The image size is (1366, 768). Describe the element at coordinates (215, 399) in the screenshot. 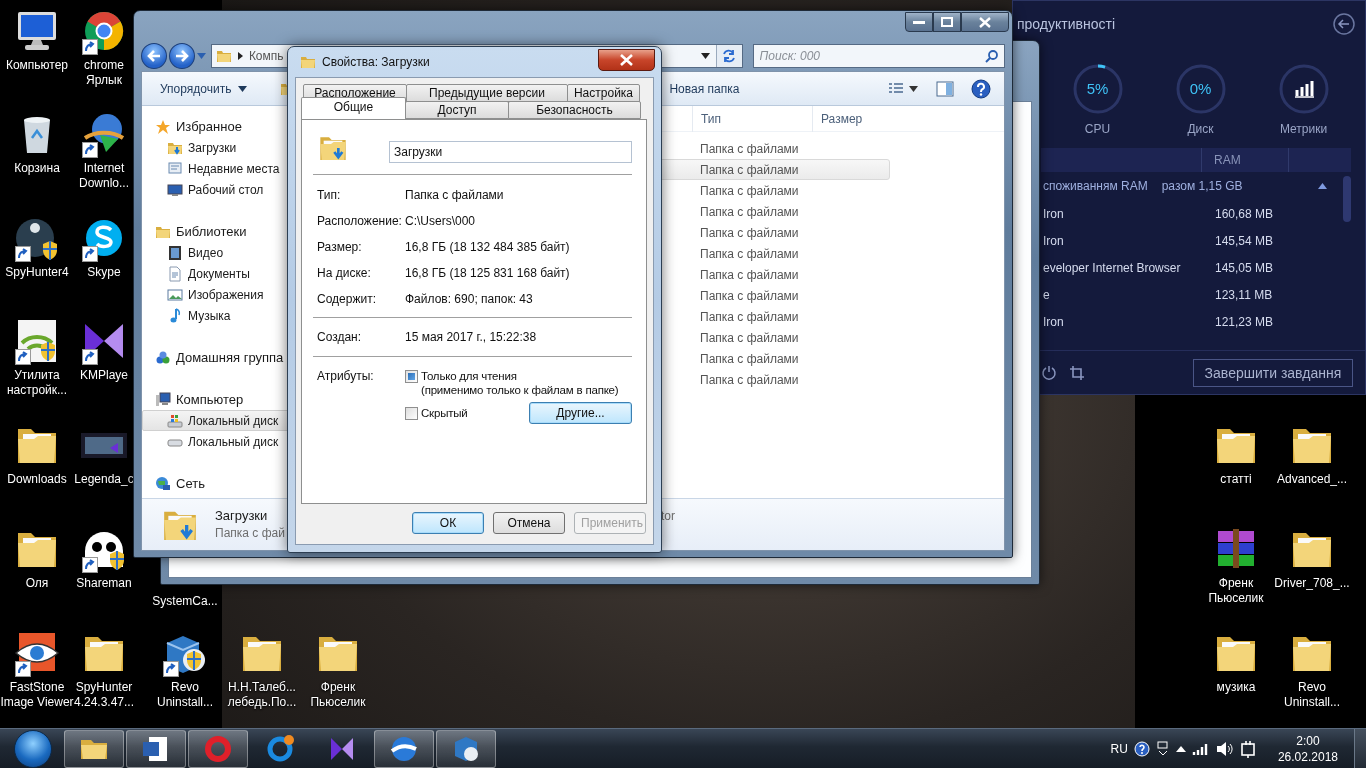

I see `nav-group: Компьютер` at that location.